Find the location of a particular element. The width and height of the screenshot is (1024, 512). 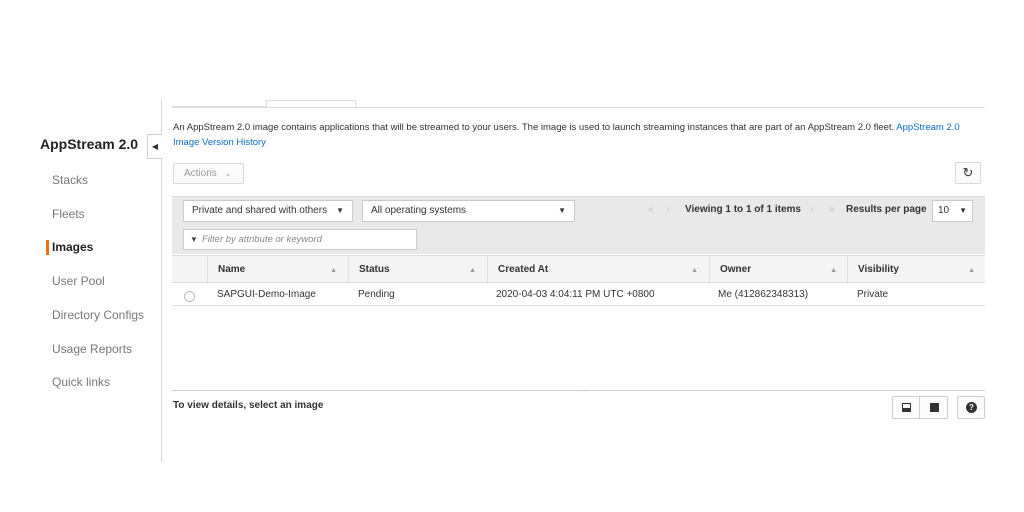

refresh-icon: ↻ is located at coordinates (968, 172).